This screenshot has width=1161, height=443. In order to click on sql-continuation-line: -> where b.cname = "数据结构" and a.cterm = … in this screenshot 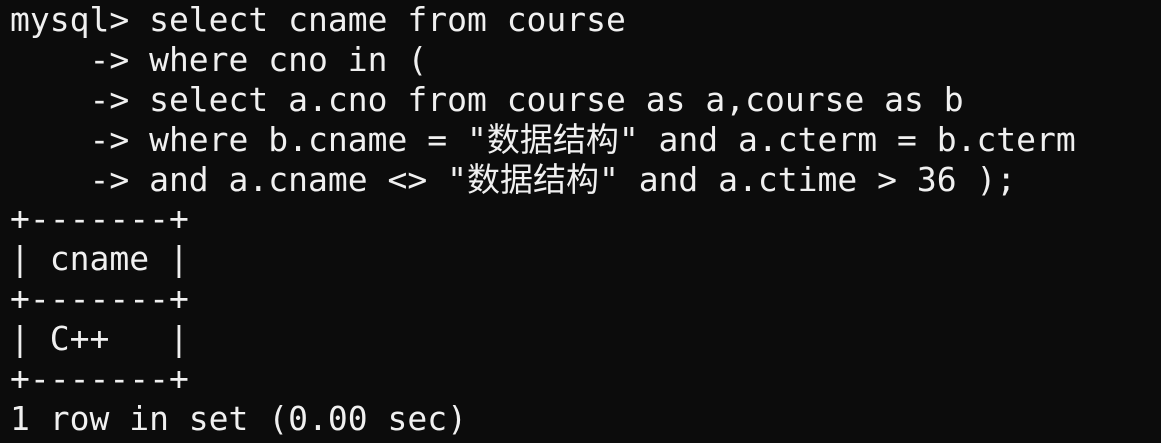, I will do `click(543, 139)`.